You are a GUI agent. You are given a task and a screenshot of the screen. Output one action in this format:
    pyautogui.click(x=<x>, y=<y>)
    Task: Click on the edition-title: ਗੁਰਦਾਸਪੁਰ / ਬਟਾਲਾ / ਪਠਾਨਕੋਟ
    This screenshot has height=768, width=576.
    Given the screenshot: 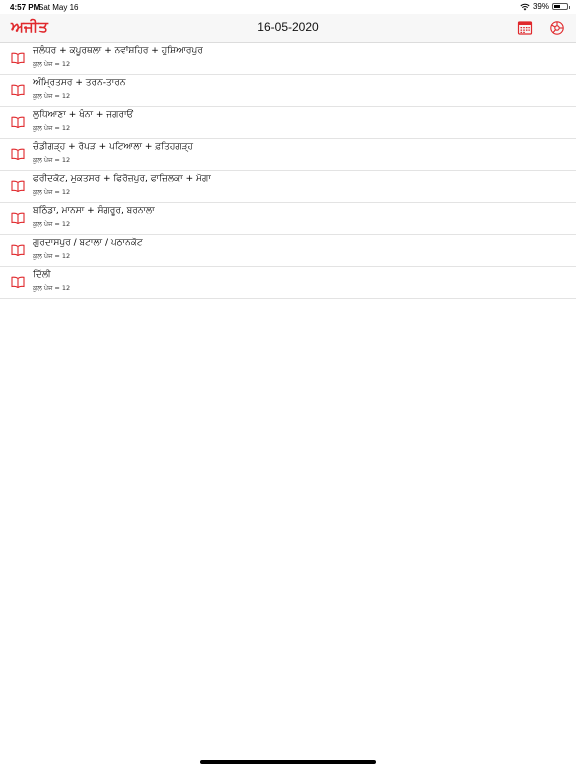 What is the action you would take?
    pyautogui.click(x=88, y=243)
    